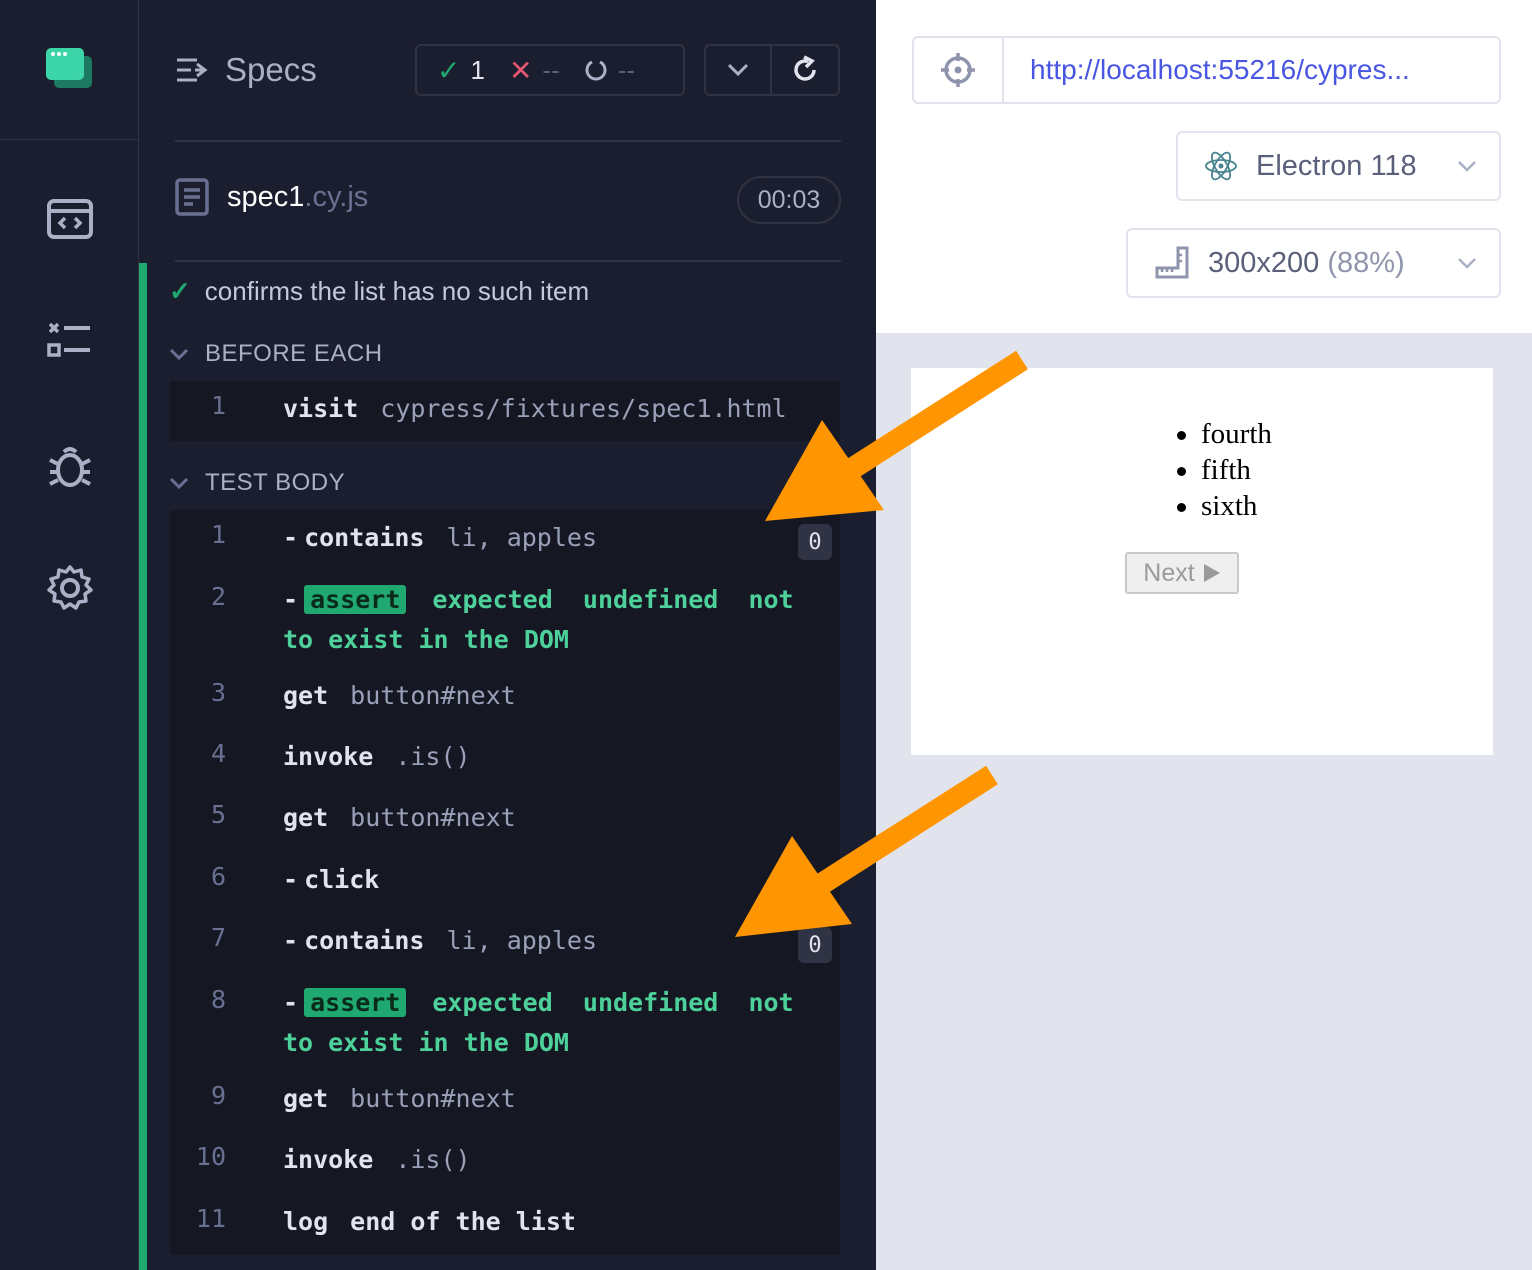  I want to click on list-item: fifth, so click(1224, 470).